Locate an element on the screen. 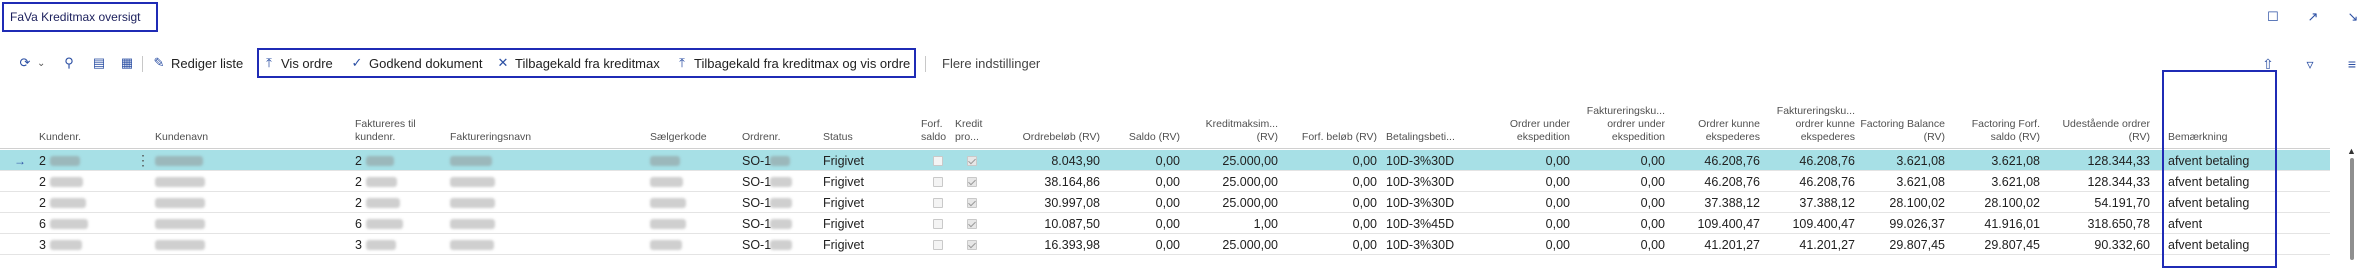 This screenshot has width=2374, height=277. col-invoice-name: Faktureringsnavn is located at coordinates (510, 116).